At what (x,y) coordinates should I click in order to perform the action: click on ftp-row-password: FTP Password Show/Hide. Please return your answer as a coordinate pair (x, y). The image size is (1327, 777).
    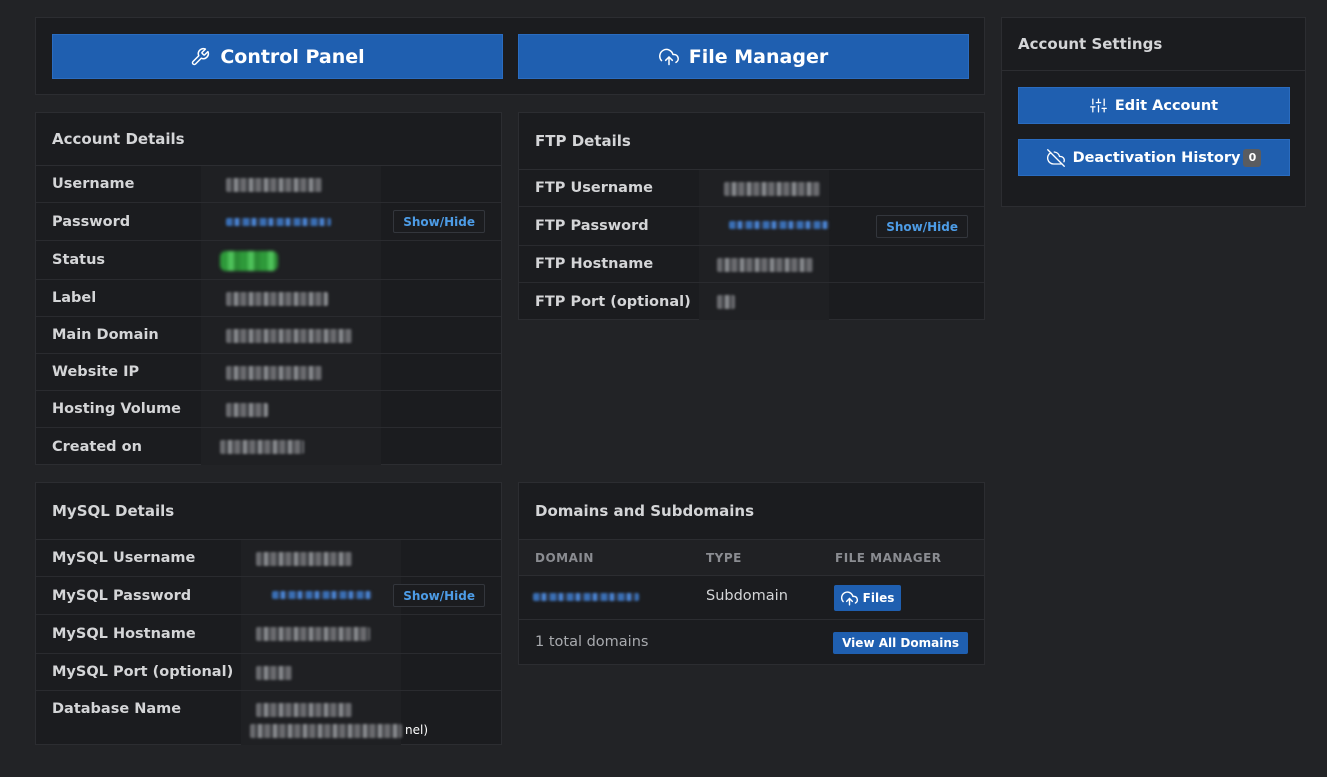
    Looking at the image, I should click on (751, 226).